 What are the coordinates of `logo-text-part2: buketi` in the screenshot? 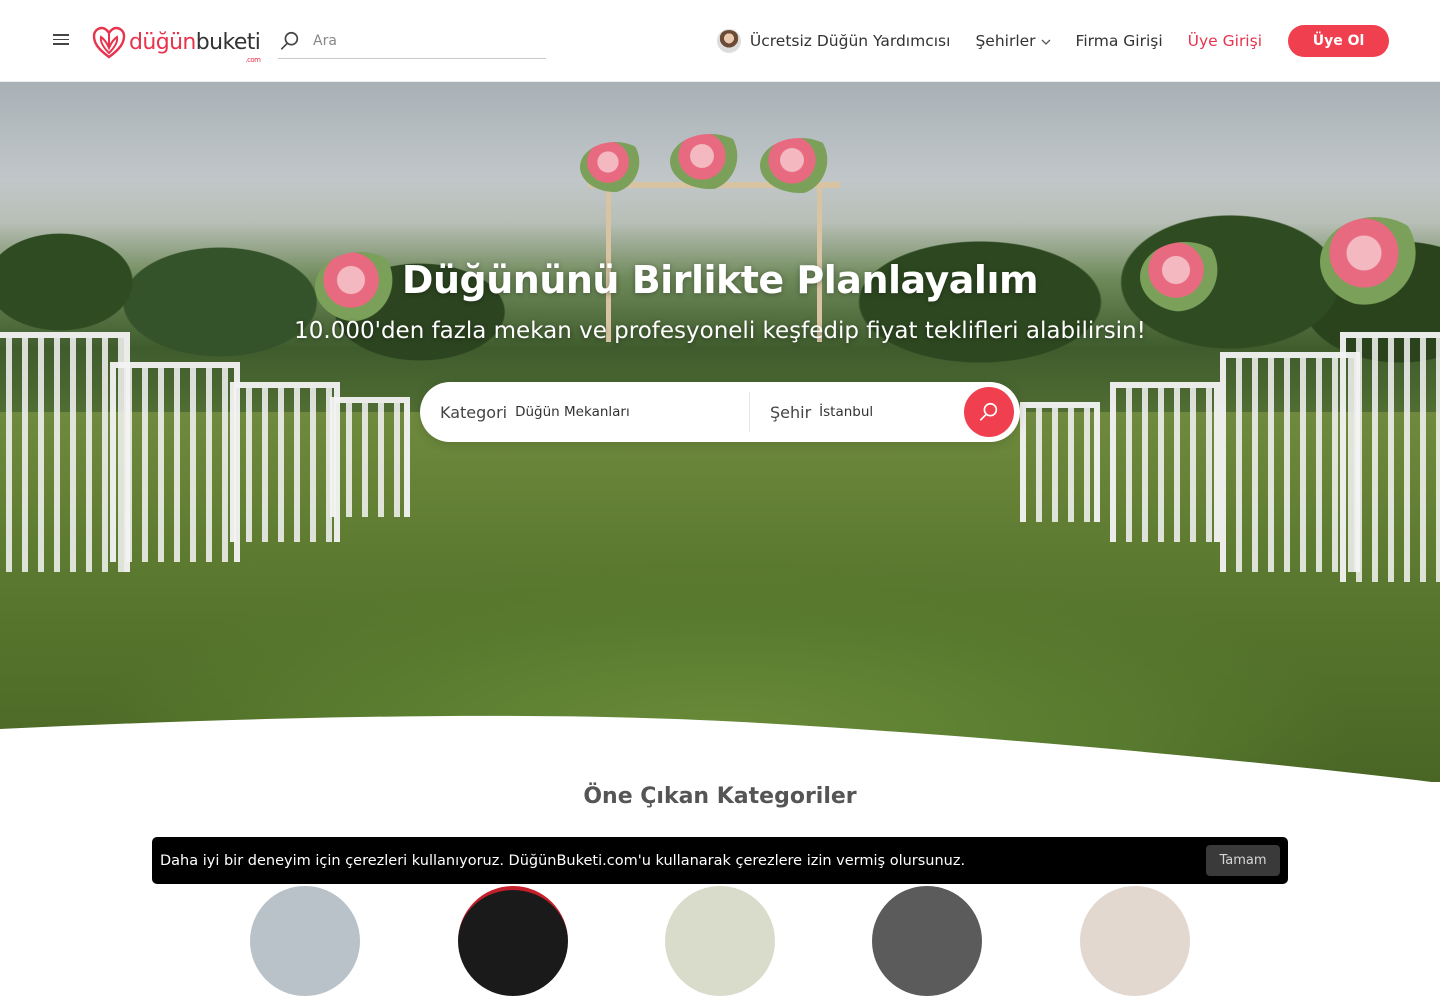 It's located at (228, 42).